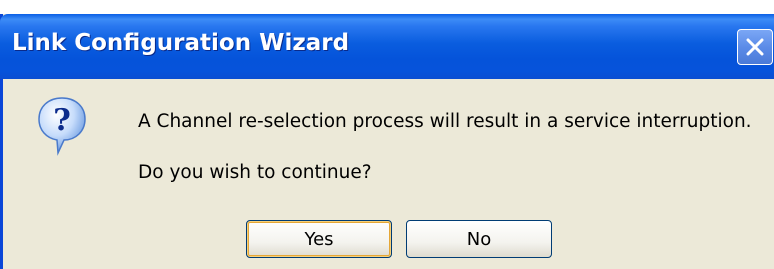  Describe the element at coordinates (319, 239) in the screenshot. I see `yes-button: Yes` at that location.